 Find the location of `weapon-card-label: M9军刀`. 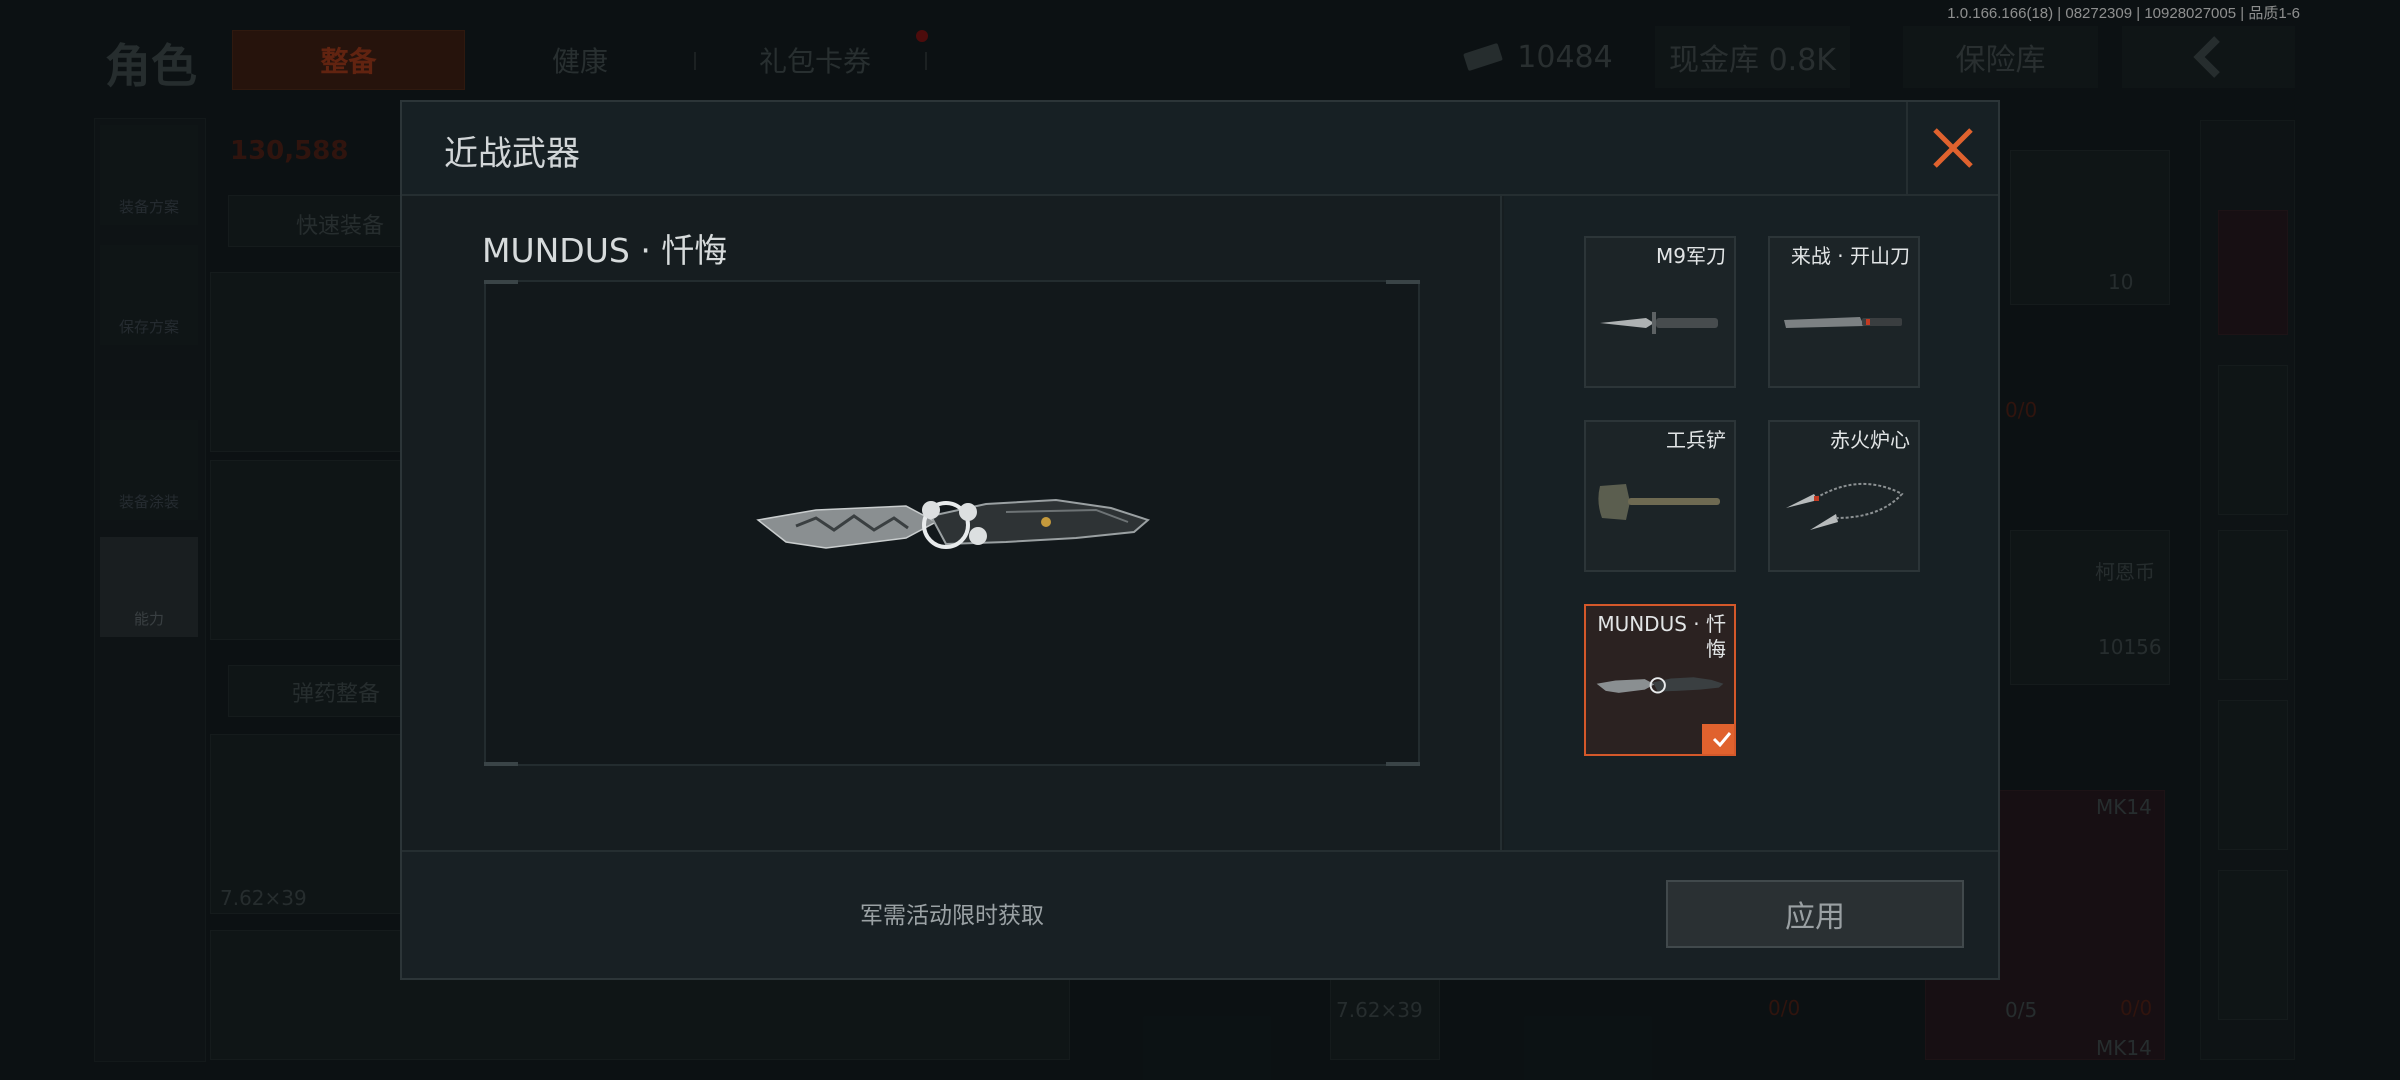

weapon-card-label: M9军刀 is located at coordinates (1691, 256).